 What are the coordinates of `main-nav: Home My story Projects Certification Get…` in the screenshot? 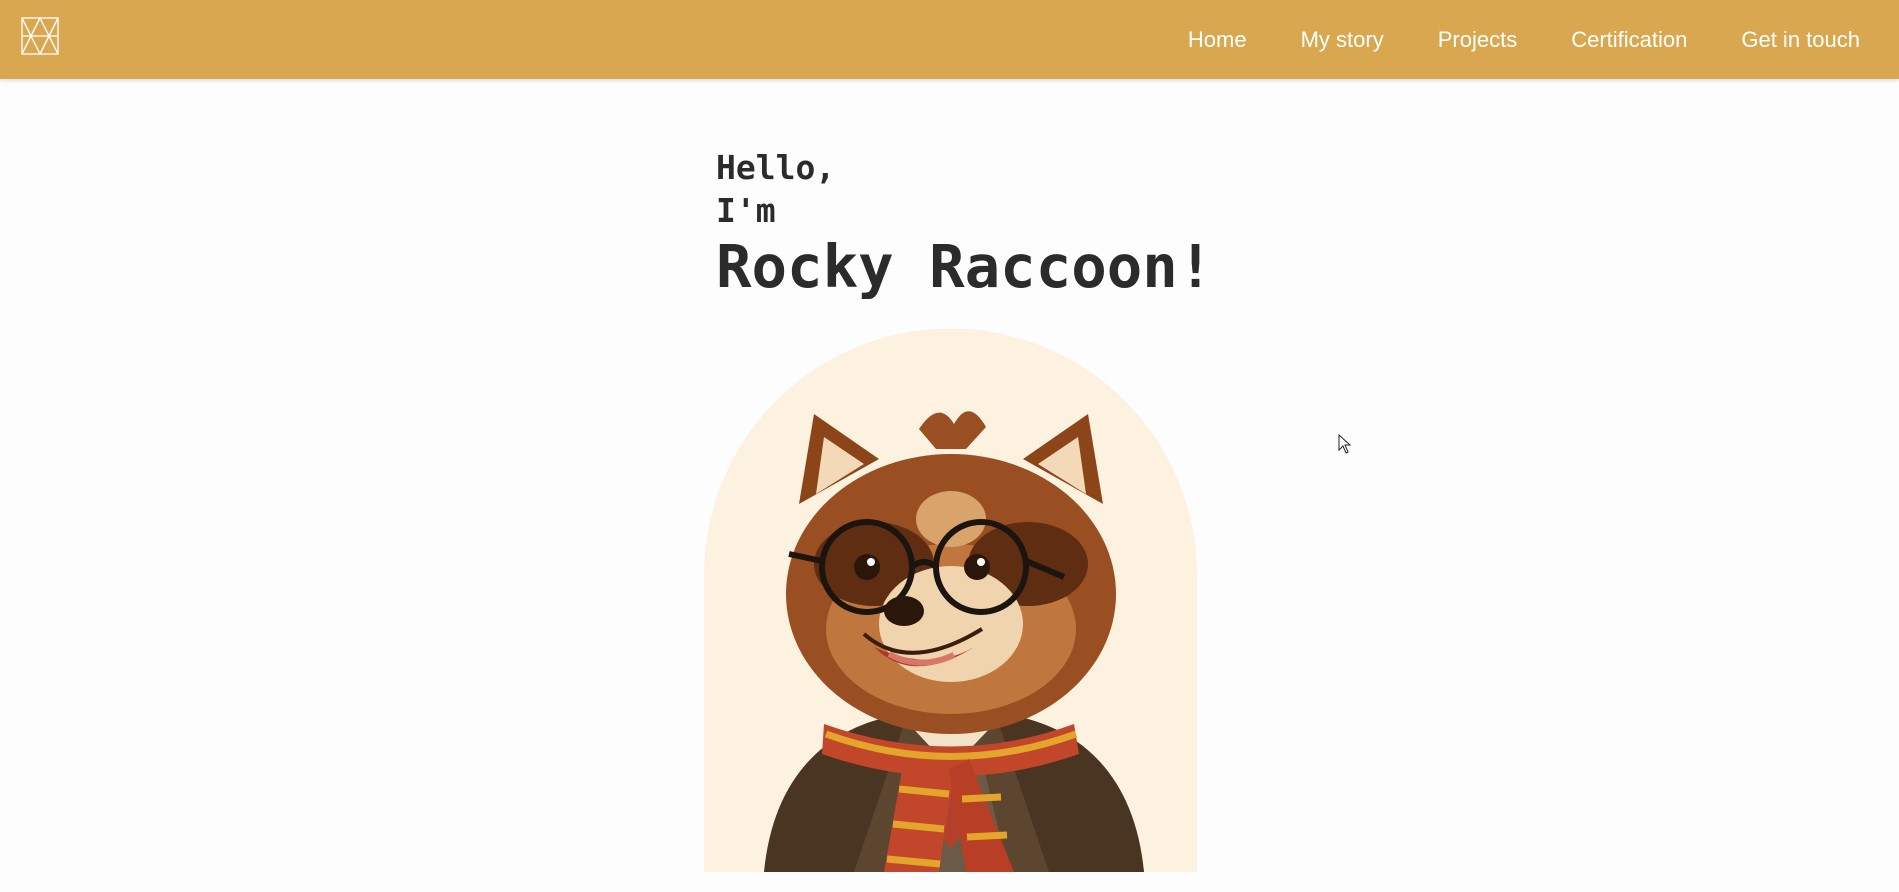 It's located at (1497, 39).